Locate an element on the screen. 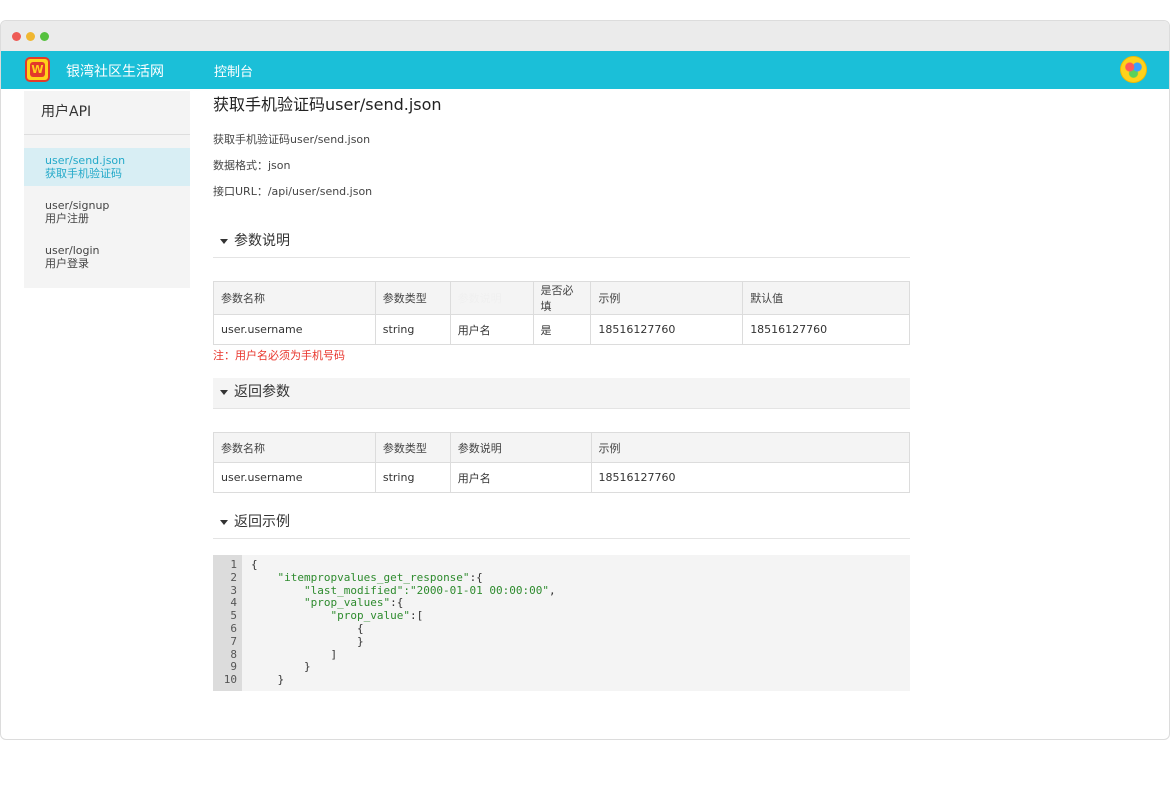  params-section-header: 参数说明 is located at coordinates (561, 242).